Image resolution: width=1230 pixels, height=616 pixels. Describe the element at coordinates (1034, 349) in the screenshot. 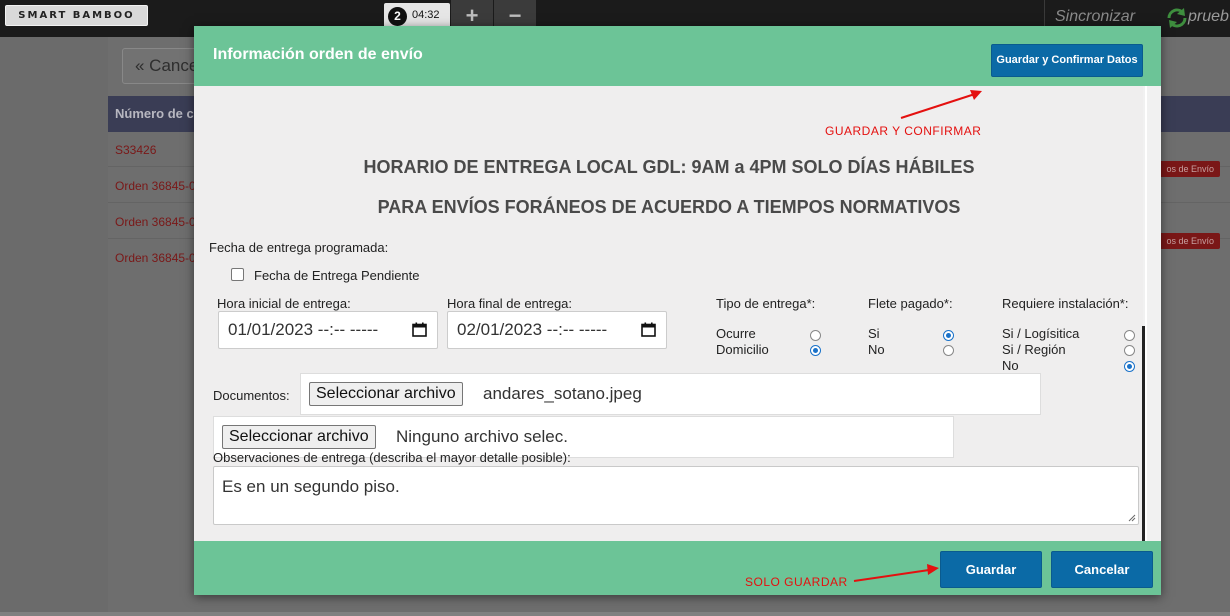

I see `installation-option-label: Si / Región` at that location.